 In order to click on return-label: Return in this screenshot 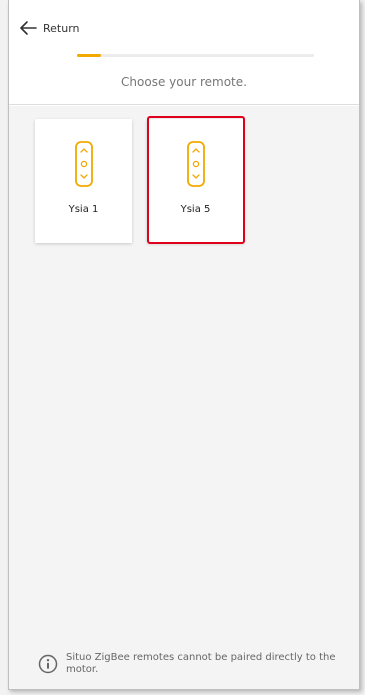, I will do `click(61, 28)`.